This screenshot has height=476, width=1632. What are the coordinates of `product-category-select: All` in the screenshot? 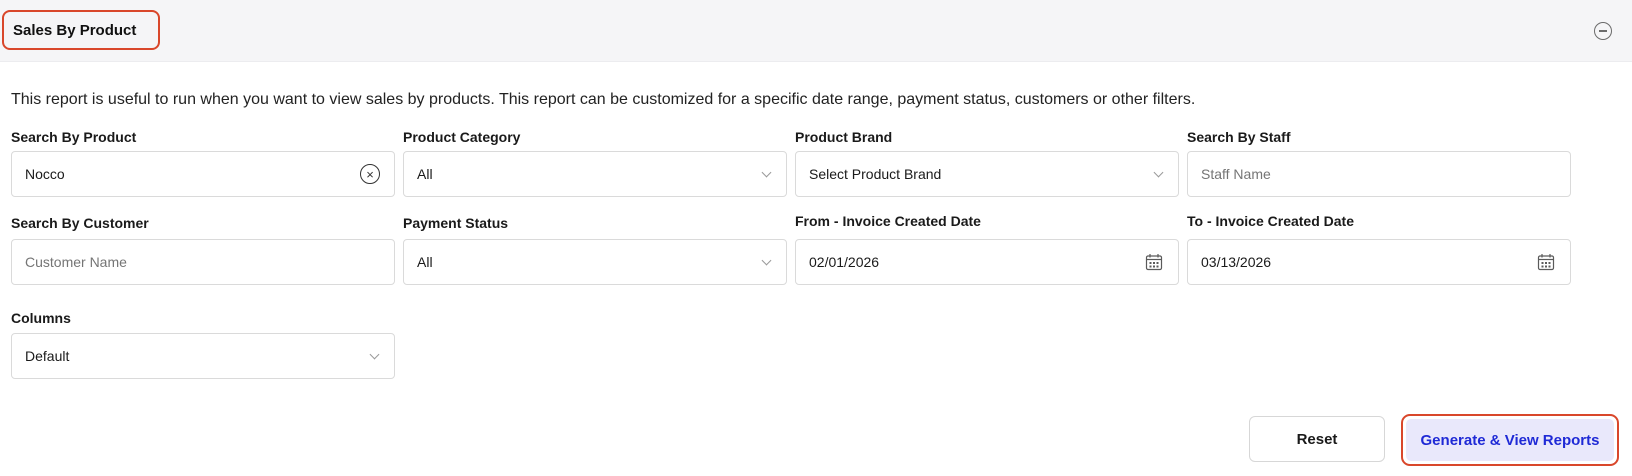 It's located at (595, 174).